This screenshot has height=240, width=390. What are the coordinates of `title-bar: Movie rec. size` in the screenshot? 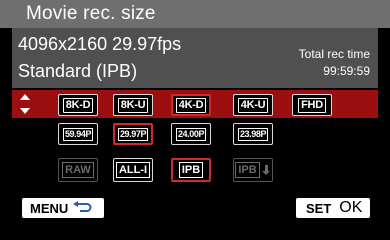 It's located at (195, 14).